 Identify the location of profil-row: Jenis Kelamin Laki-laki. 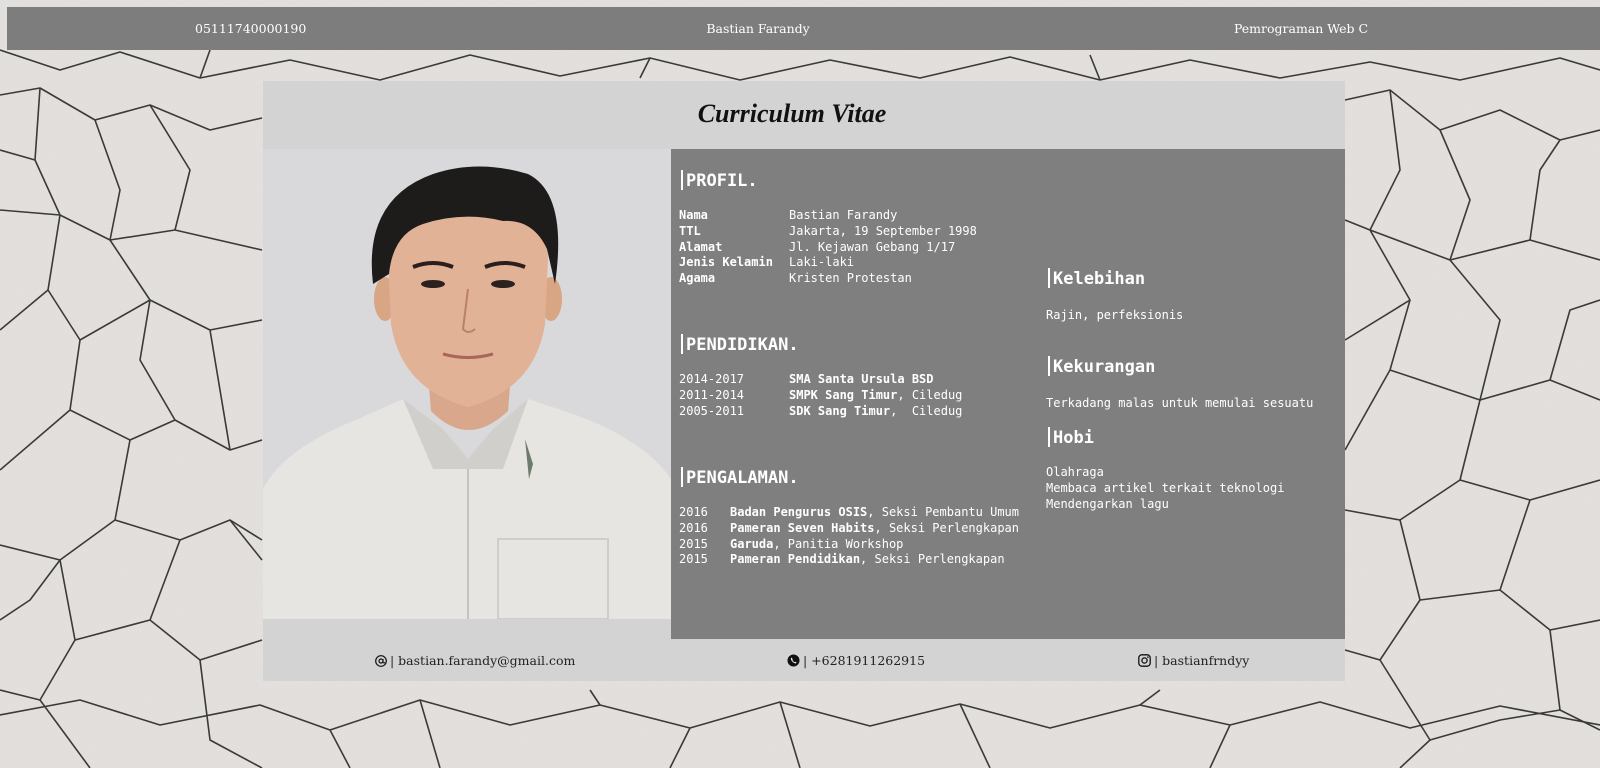
(767, 262).